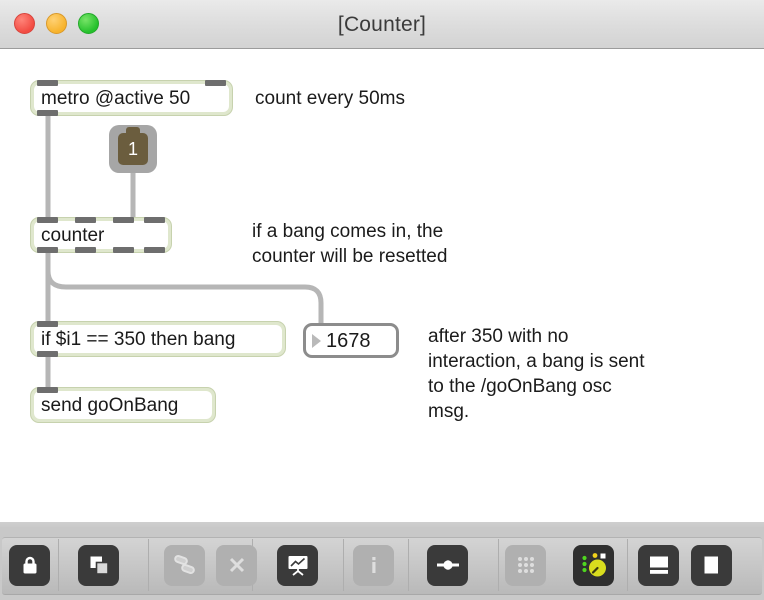 The height and width of the screenshot is (600, 764). I want to click on object-counter: counter, so click(101, 235).